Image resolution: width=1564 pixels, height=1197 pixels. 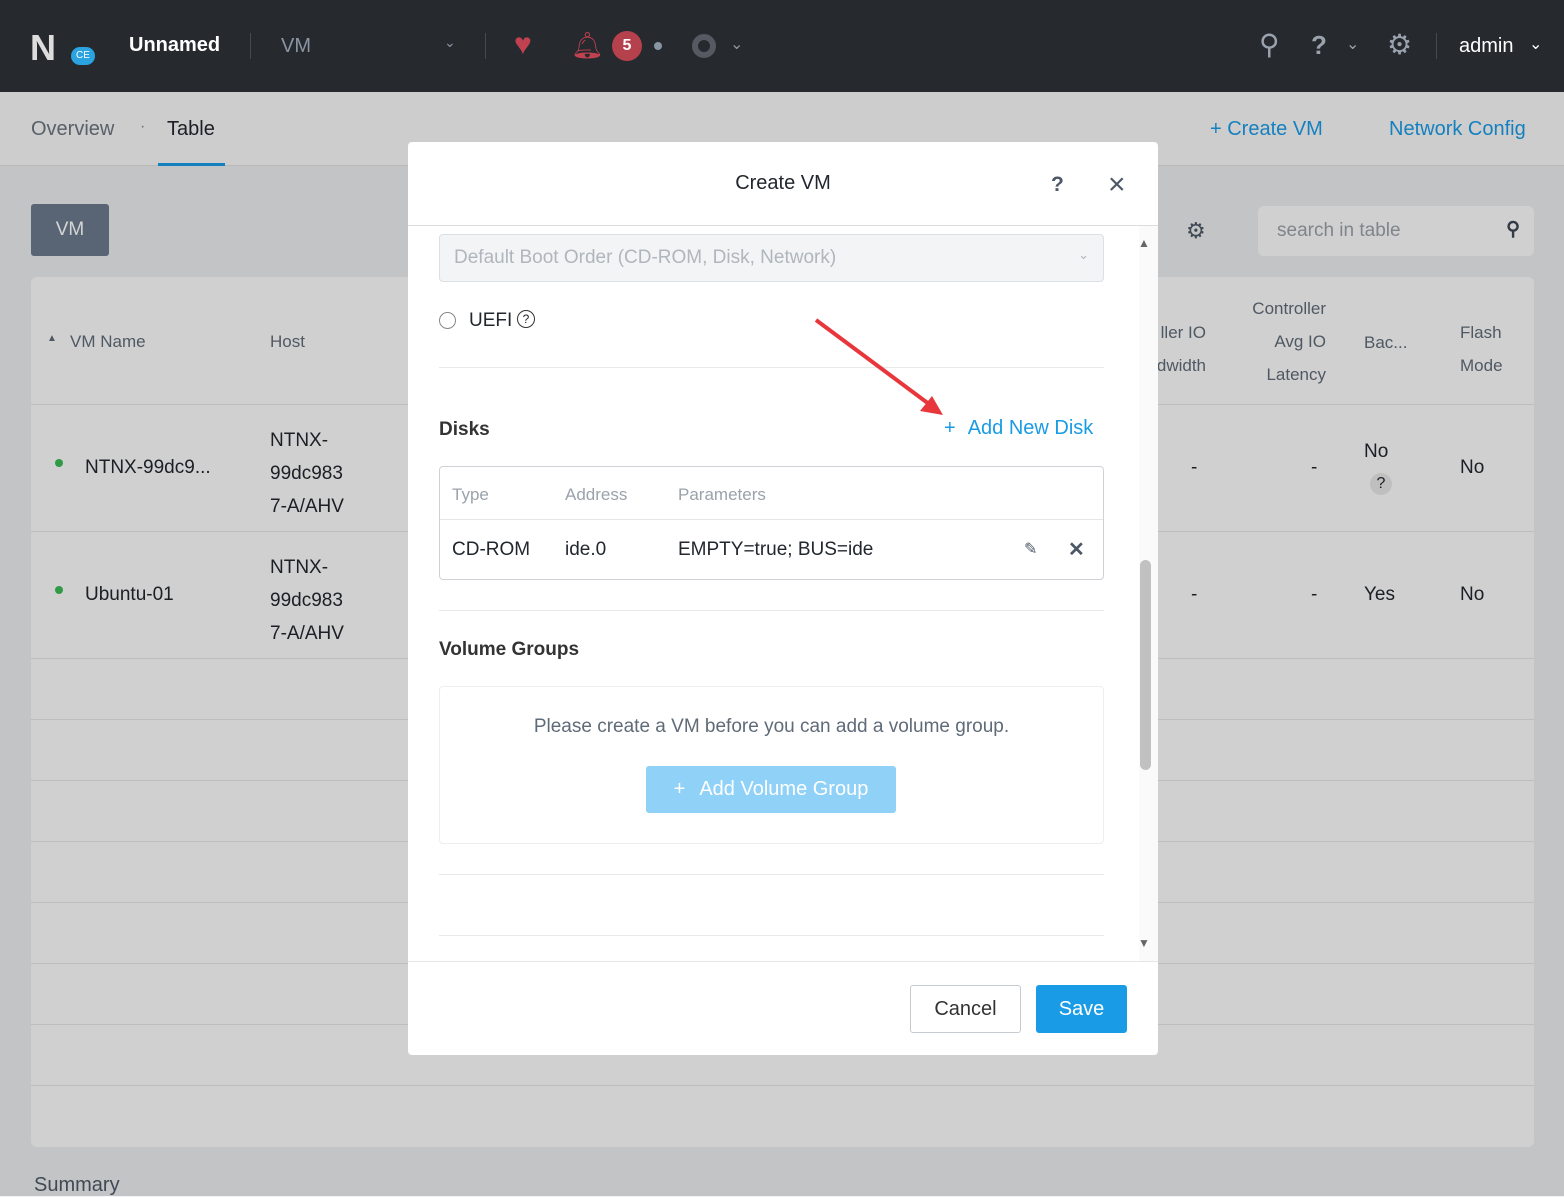 I want to click on dialog-header: Create VM ? ×, so click(x=783, y=184).